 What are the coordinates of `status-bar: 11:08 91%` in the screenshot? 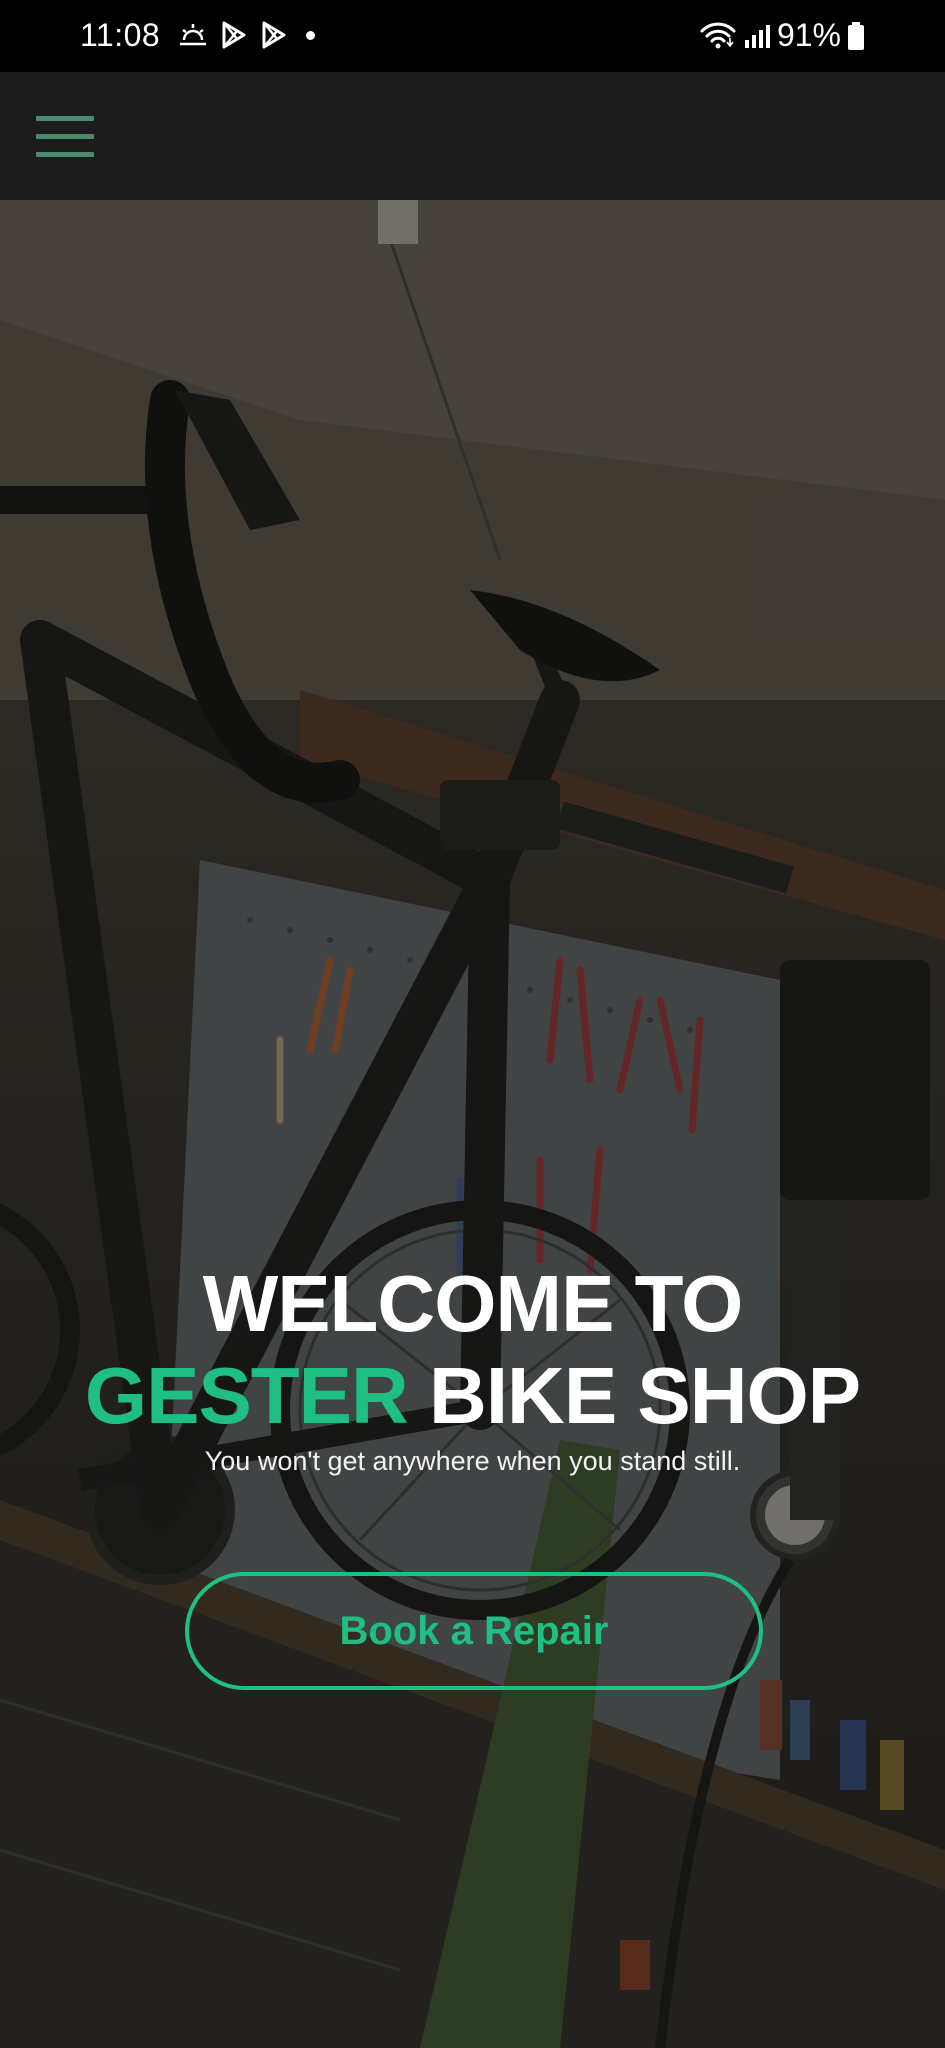 It's located at (472, 36).